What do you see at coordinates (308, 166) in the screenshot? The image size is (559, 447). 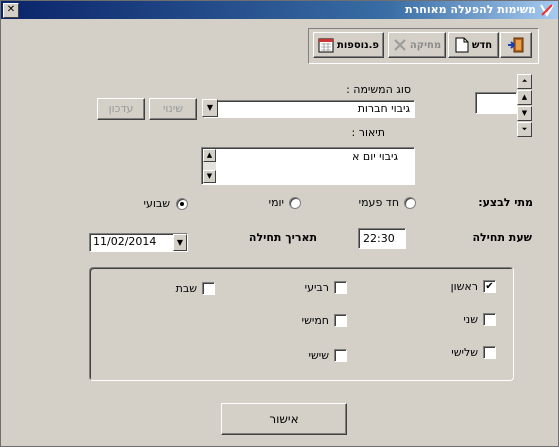 I see `description-textarea: גיבוי יום א ▲ ▼` at bounding box center [308, 166].